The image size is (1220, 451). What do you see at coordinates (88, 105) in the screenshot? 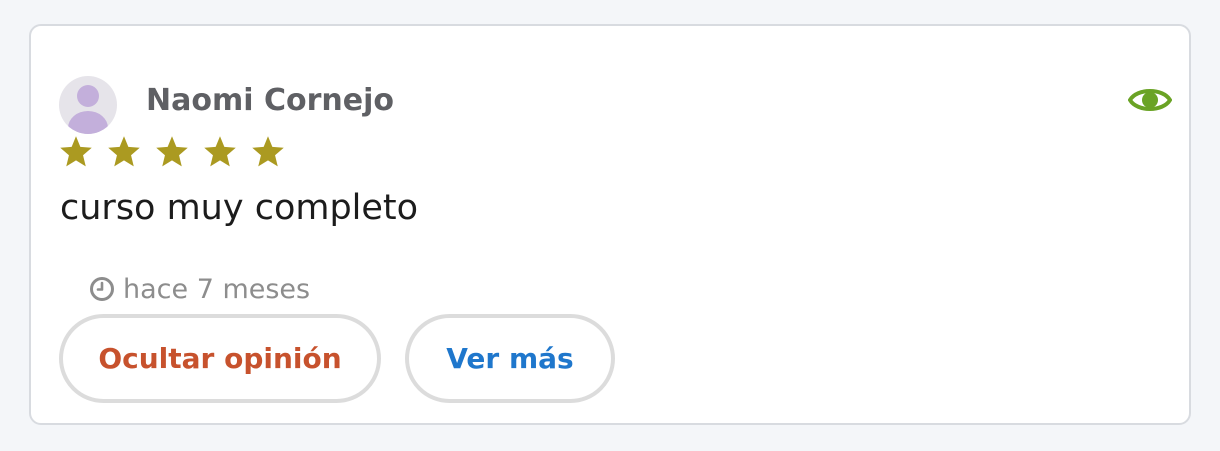
I see `user-avatar-icon` at bounding box center [88, 105].